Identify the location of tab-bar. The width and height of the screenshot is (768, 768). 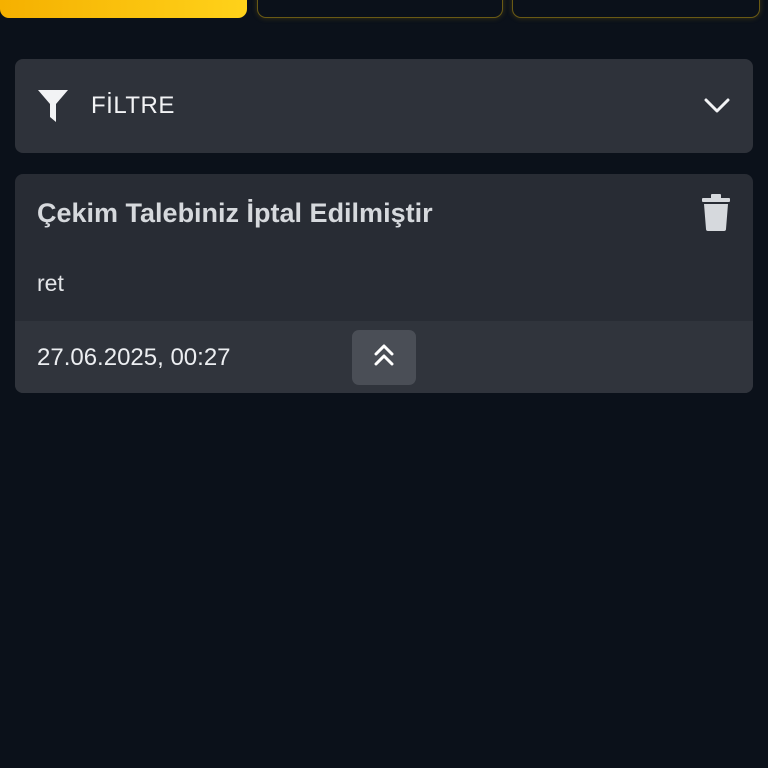
(384, 10).